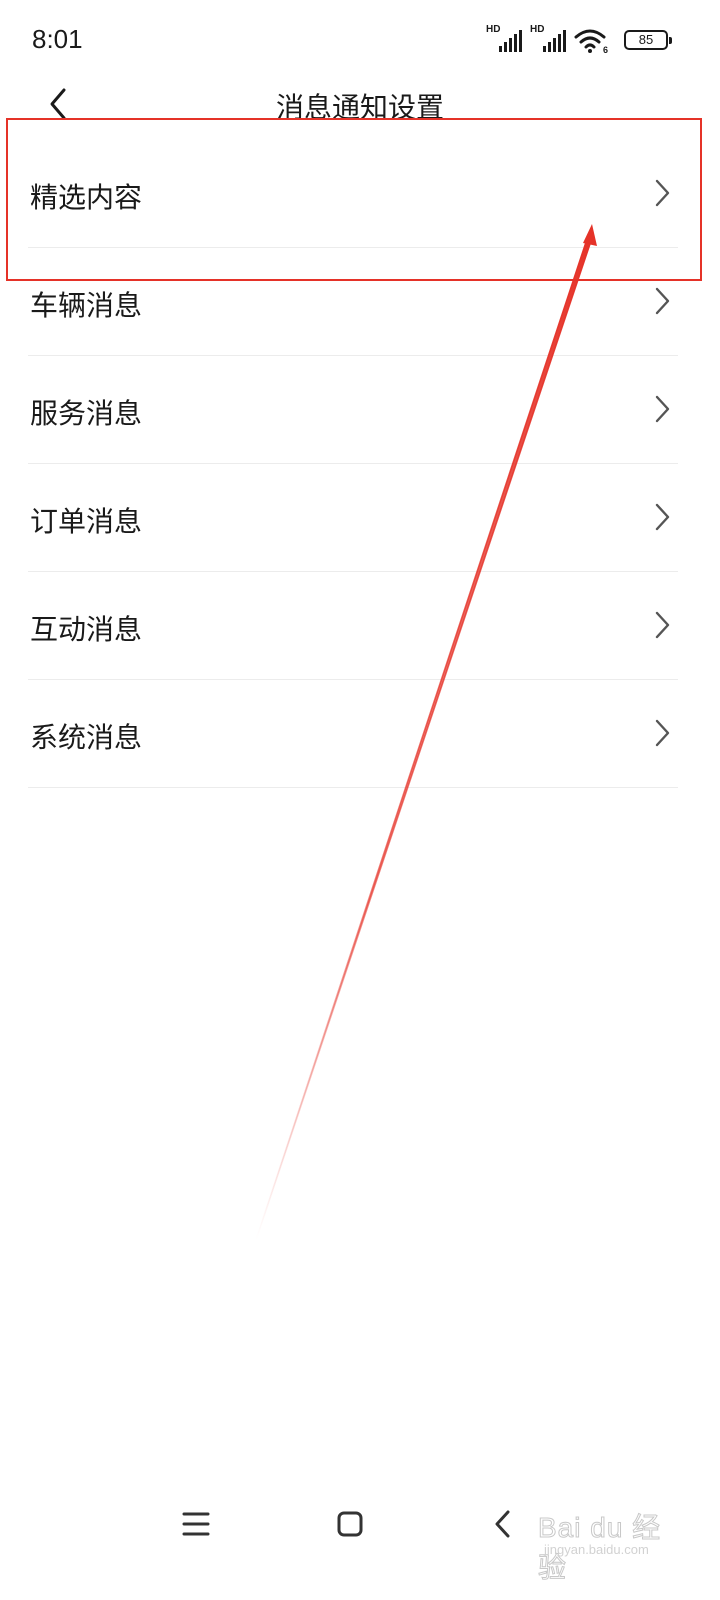 The width and height of the screenshot is (720, 1600). Describe the element at coordinates (86, 413) in the screenshot. I see `settings-item-label: 服务消息` at that location.